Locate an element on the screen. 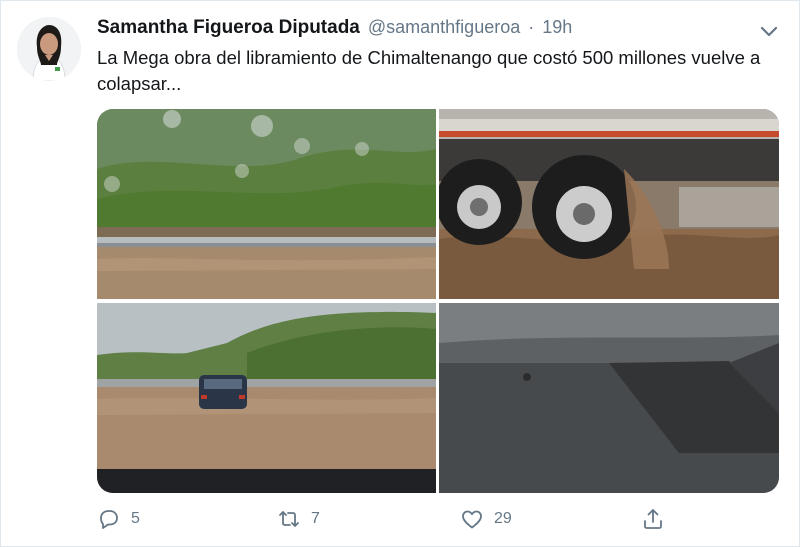  display-name: Samantha Figueroa Diputada is located at coordinates (228, 28).